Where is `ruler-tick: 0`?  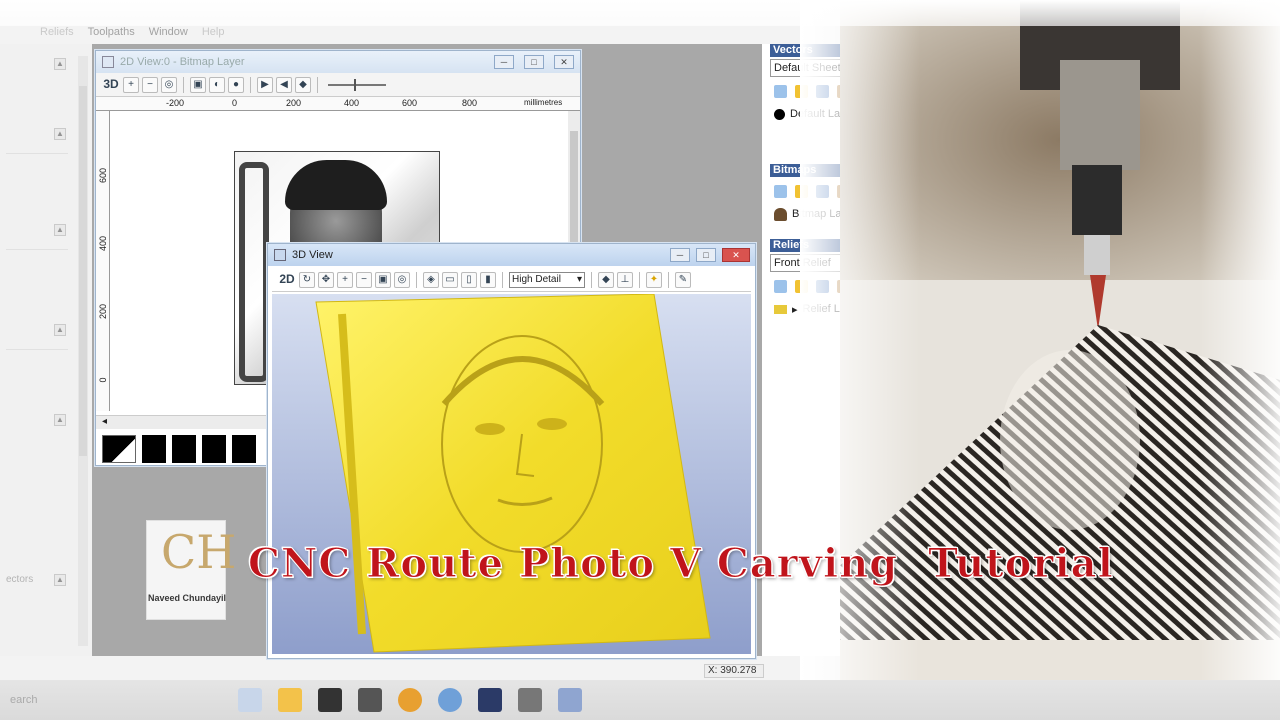 ruler-tick: 0 is located at coordinates (235, 103).